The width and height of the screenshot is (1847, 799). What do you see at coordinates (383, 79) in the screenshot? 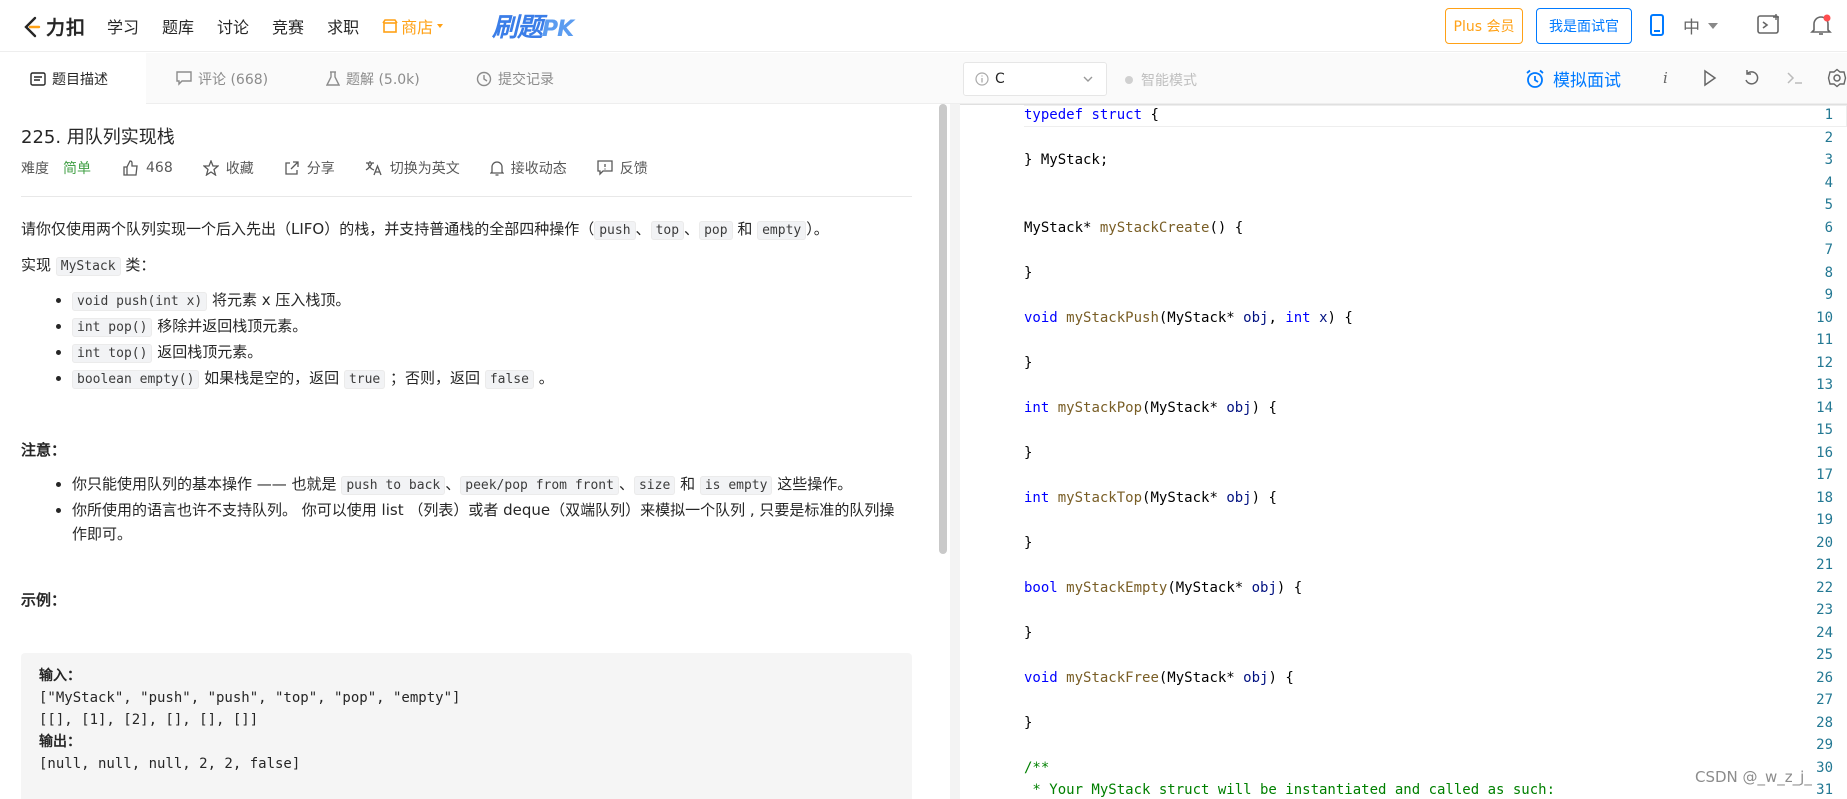
I see `tab-solutions-label: 题解 (5.0k)` at bounding box center [383, 79].